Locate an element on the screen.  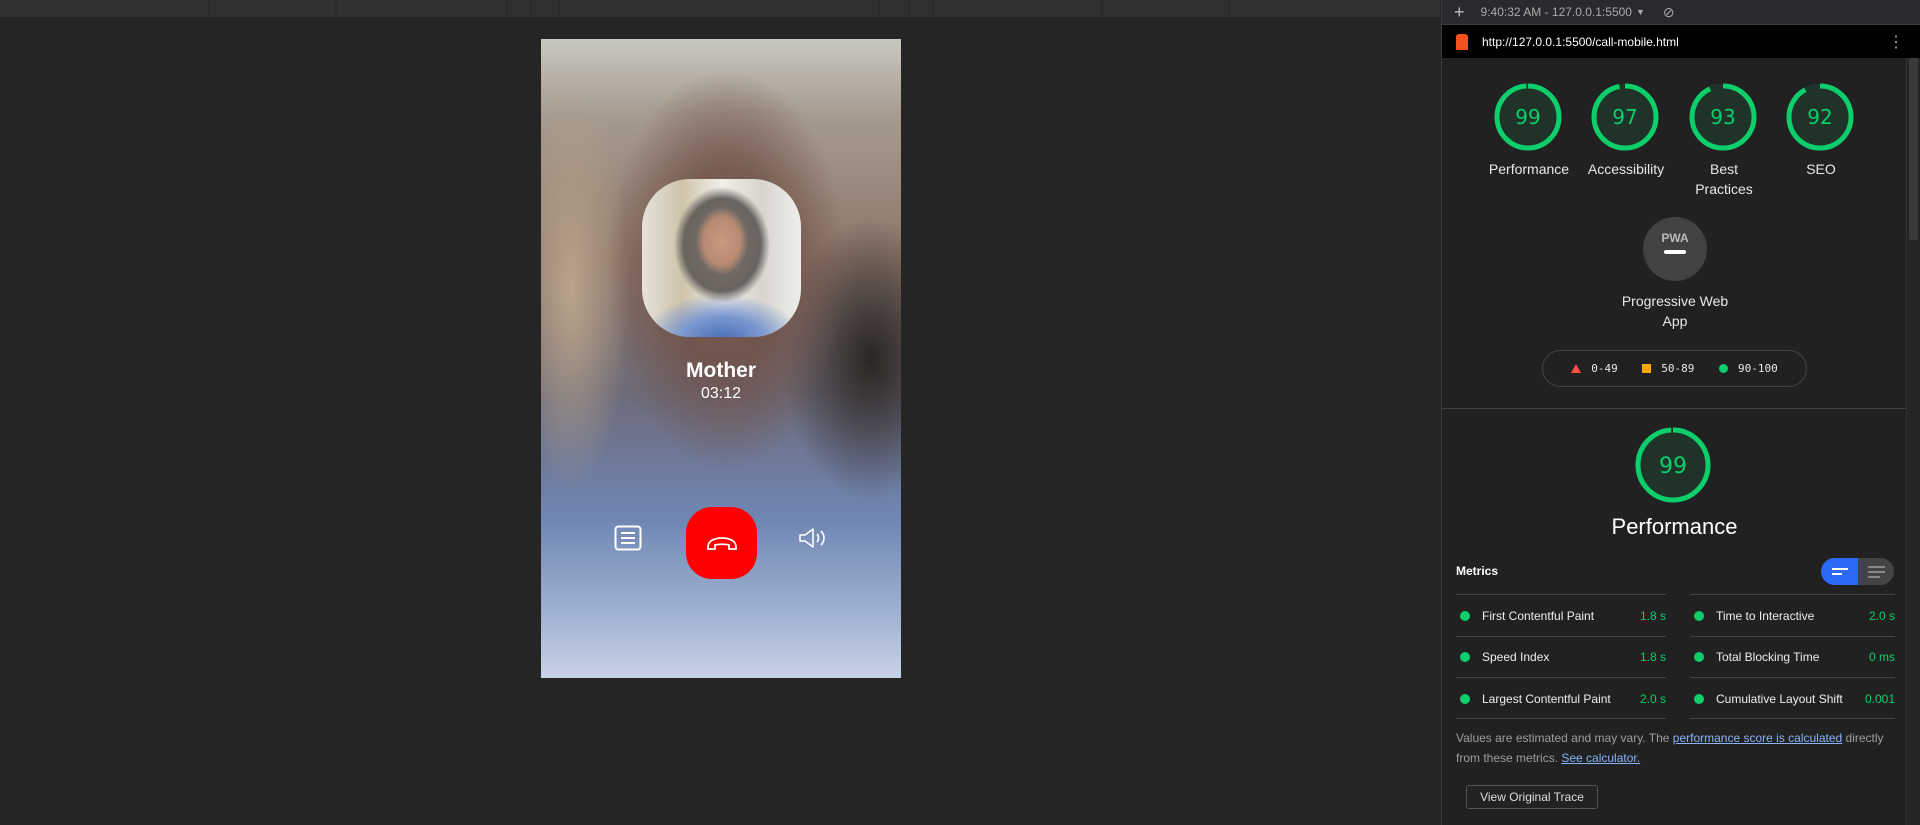
metric-label: Total Blocking Time is located at coordinates (1768, 657).